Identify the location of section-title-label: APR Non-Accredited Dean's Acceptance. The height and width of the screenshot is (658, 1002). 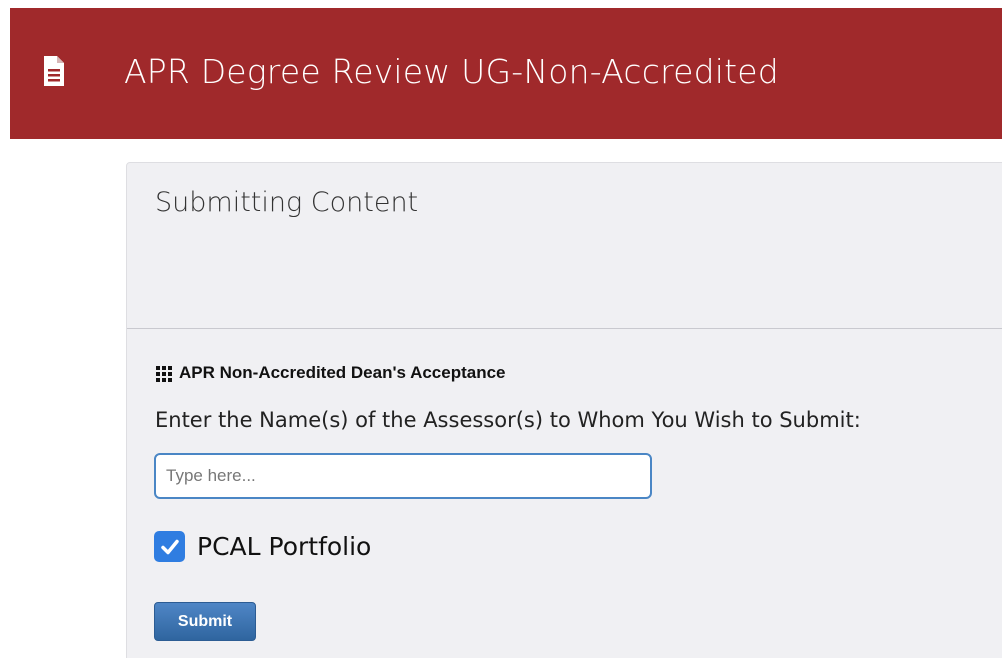
(342, 372).